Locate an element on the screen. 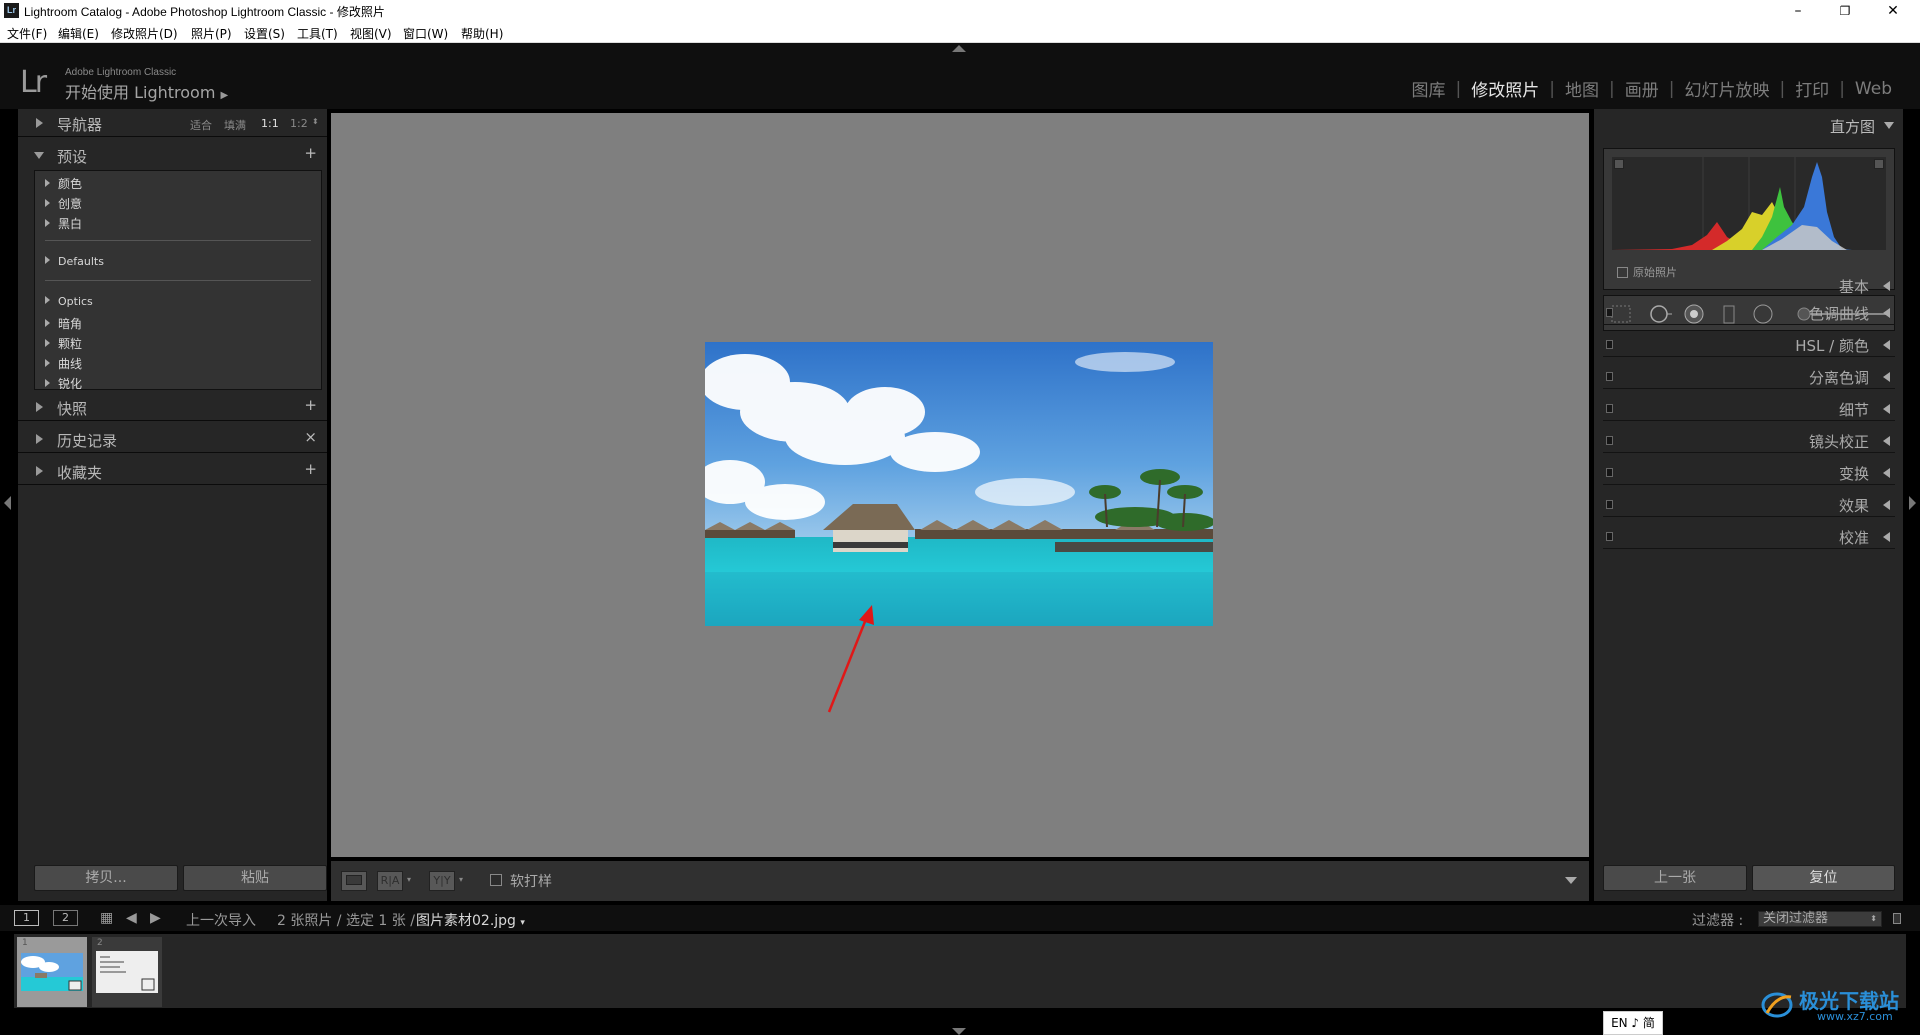 Image resolution: width=1920 pixels, height=1035 pixels. detail-label: 细节 is located at coordinates (1853, 410).